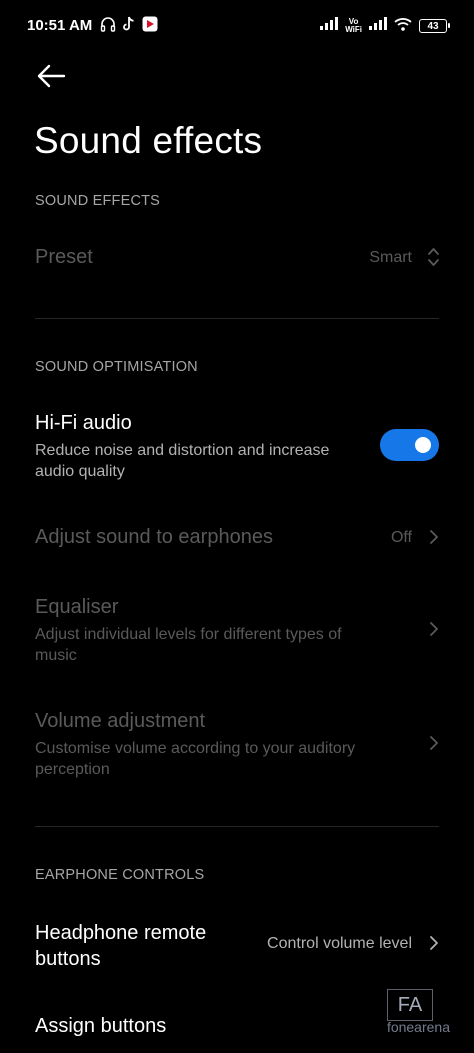  Describe the element at coordinates (409, 445) in the screenshot. I see `hifi-audio-toggle` at that location.